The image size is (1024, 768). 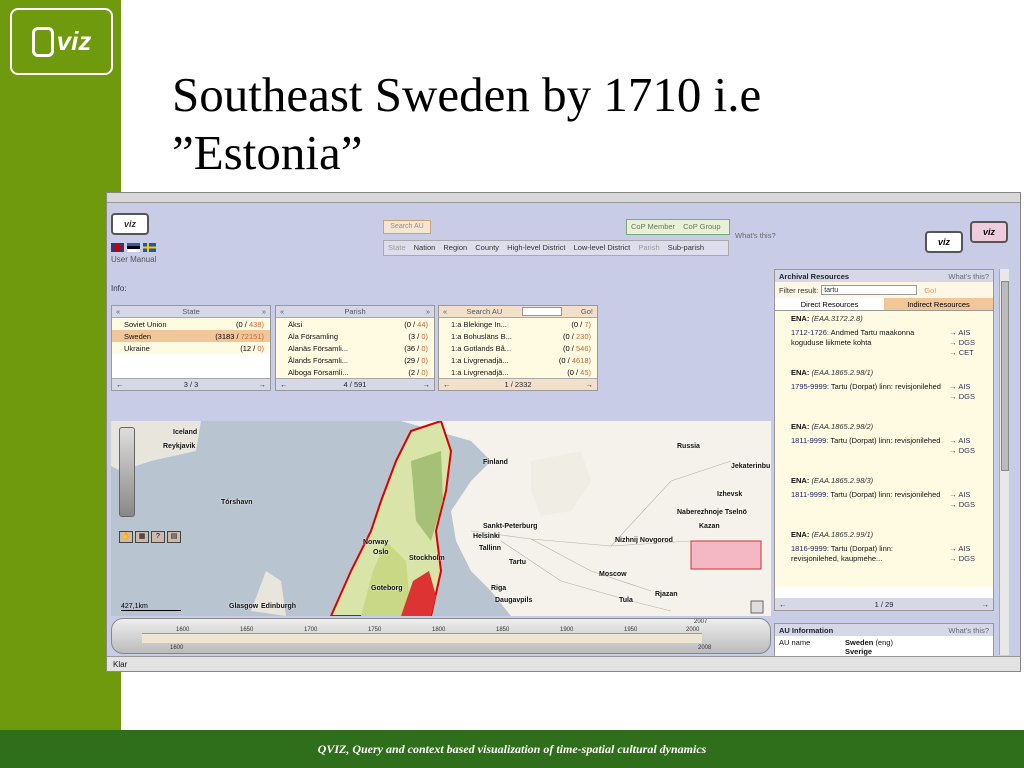 I want to click on timeline-year: 2000, so click(x=693, y=630).